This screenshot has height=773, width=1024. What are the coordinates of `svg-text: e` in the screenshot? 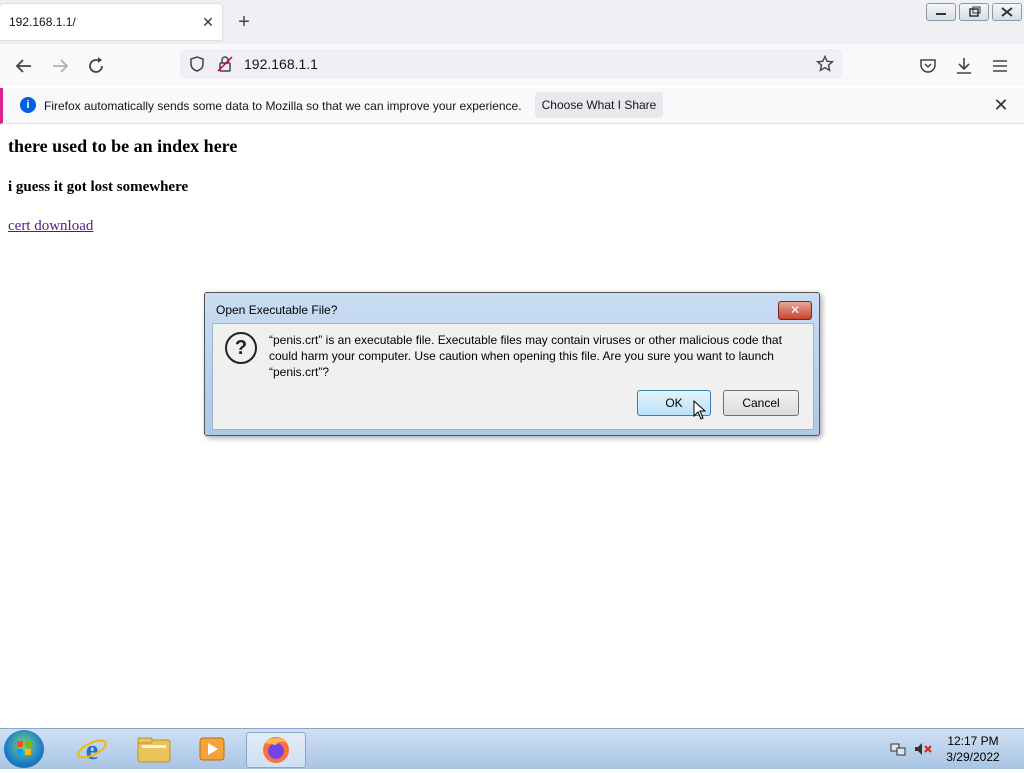 It's located at (92, 750).